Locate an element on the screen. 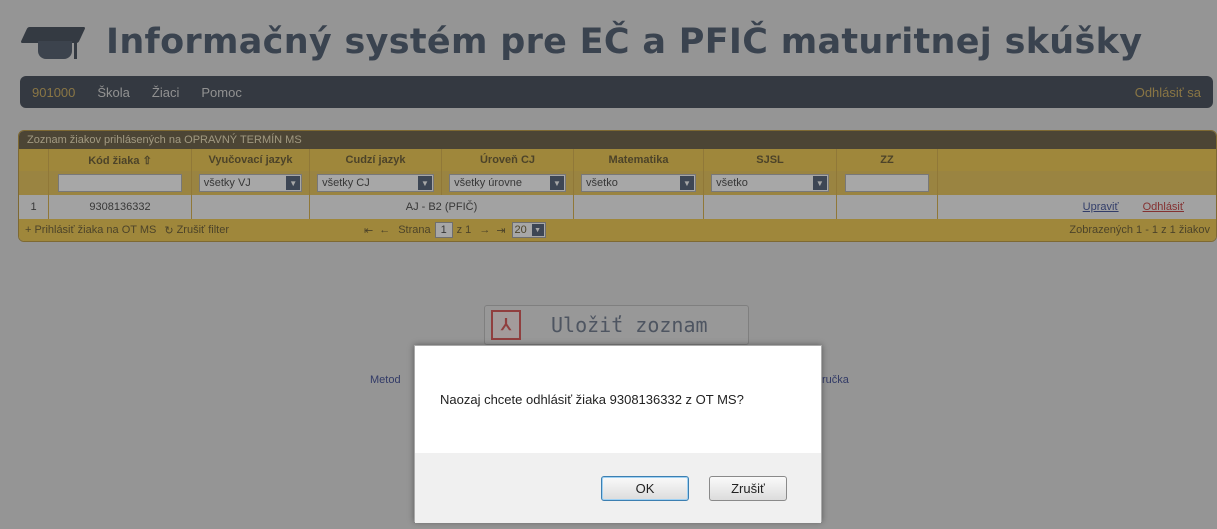  cancel-button: Zrušiť is located at coordinates (748, 488).